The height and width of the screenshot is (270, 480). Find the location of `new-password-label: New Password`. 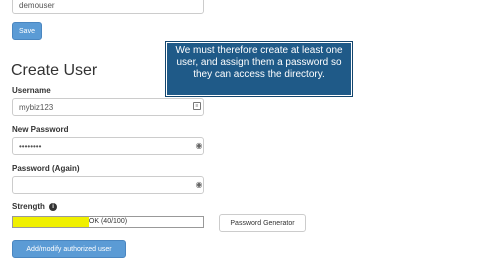

new-password-label: New Password is located at coordinates (40, 129).